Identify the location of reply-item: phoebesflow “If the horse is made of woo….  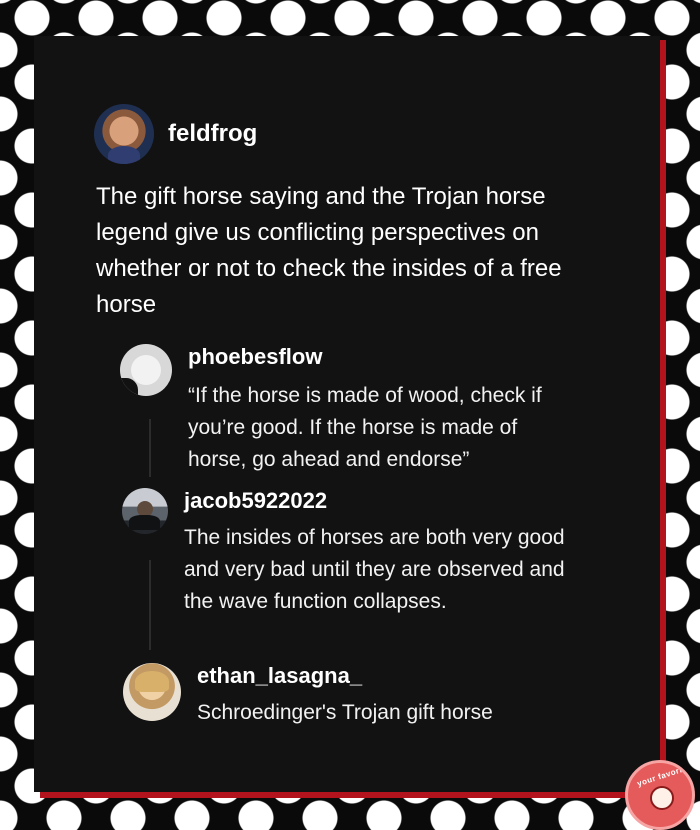
(355, 410).